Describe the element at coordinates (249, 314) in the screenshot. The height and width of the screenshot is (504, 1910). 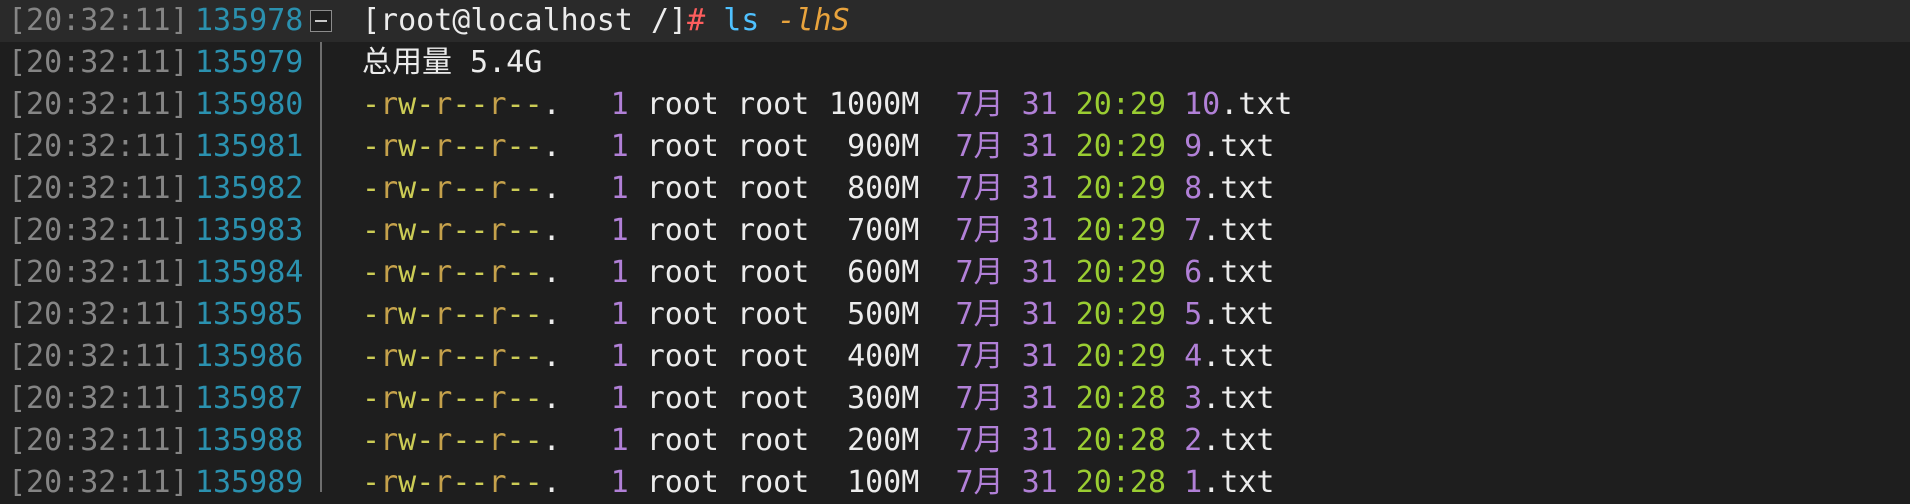
I see `line-number: 135985` at that location.